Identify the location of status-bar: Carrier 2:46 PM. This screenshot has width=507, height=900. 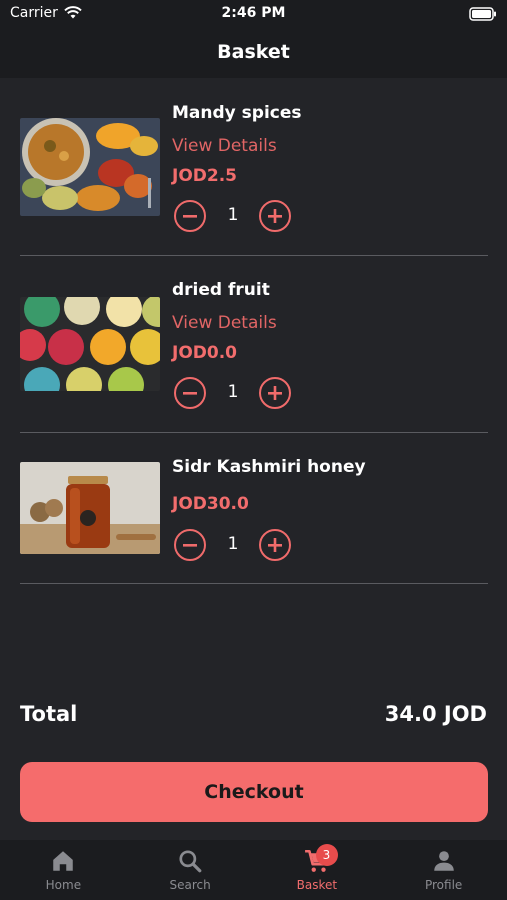
(253, 14).